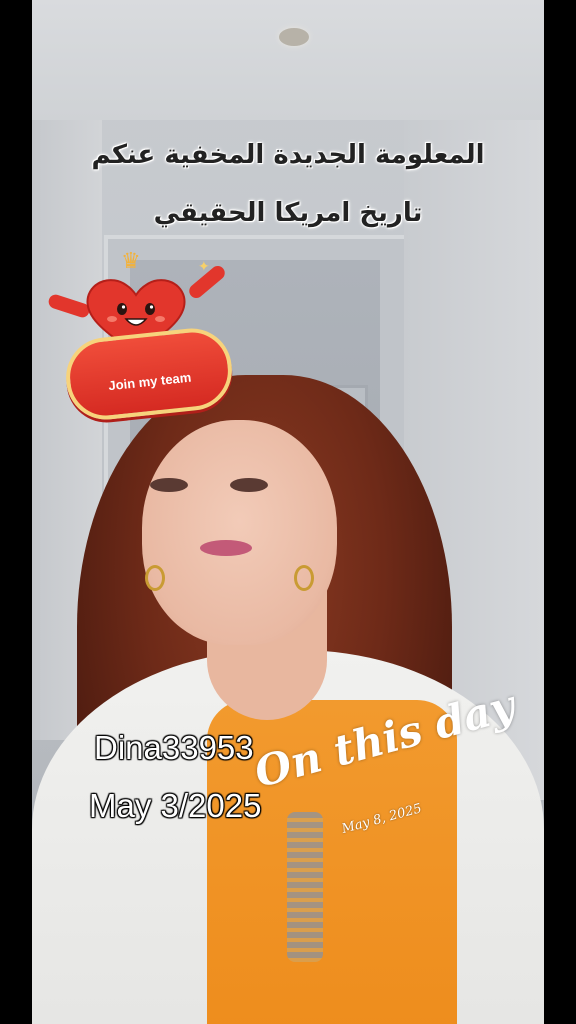  What do you see at coordinates (169, 485) in the screenshot?
I see `person-eye-left` at bounding box center [169, 485].